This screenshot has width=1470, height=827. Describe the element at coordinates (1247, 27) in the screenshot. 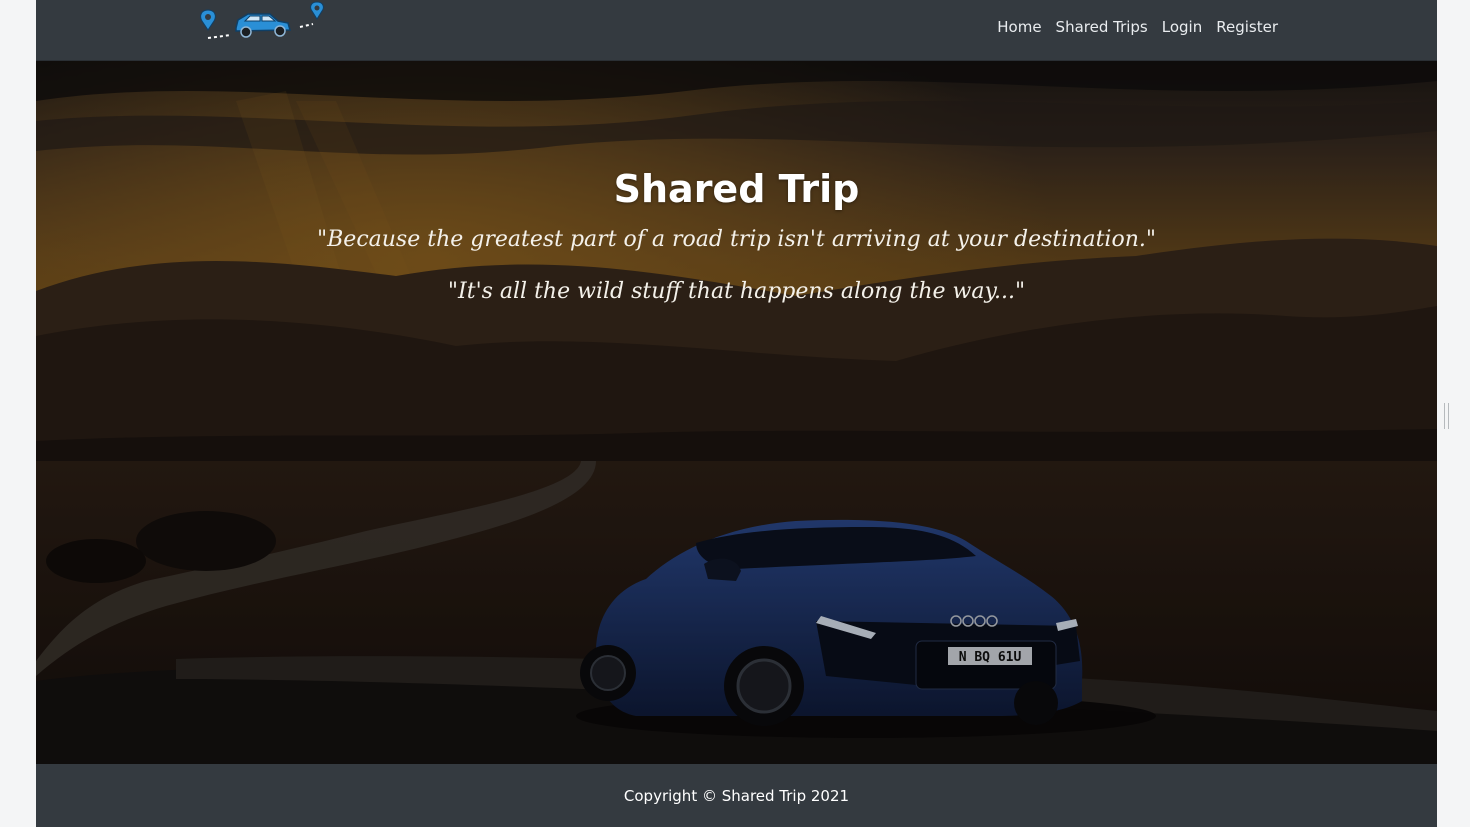

I see `nav-link-register: Register` at that location.